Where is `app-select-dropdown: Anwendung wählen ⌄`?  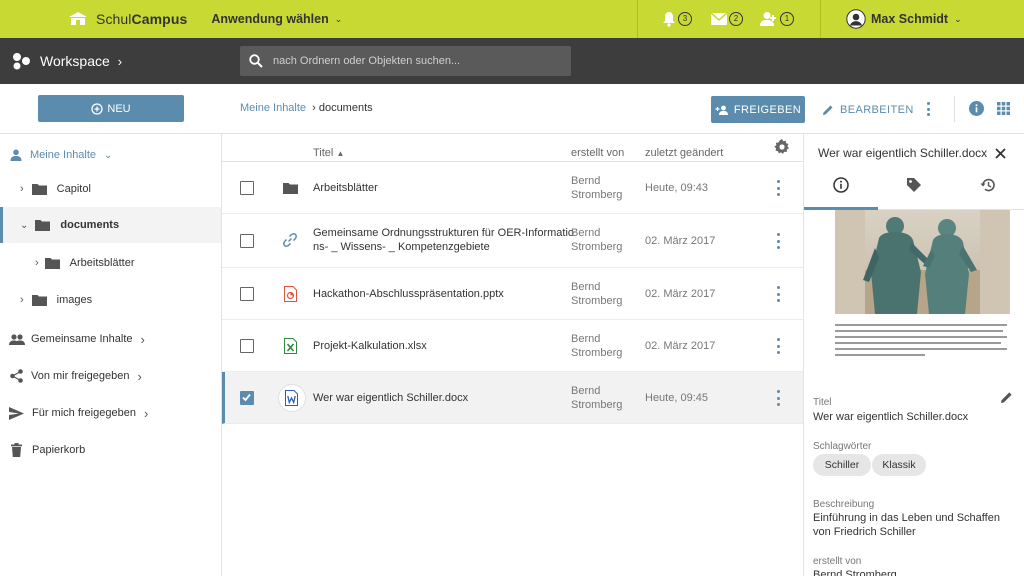 app-select-dropdown: Anwendung wählen ⌄ is located at coordinates (276, 19).